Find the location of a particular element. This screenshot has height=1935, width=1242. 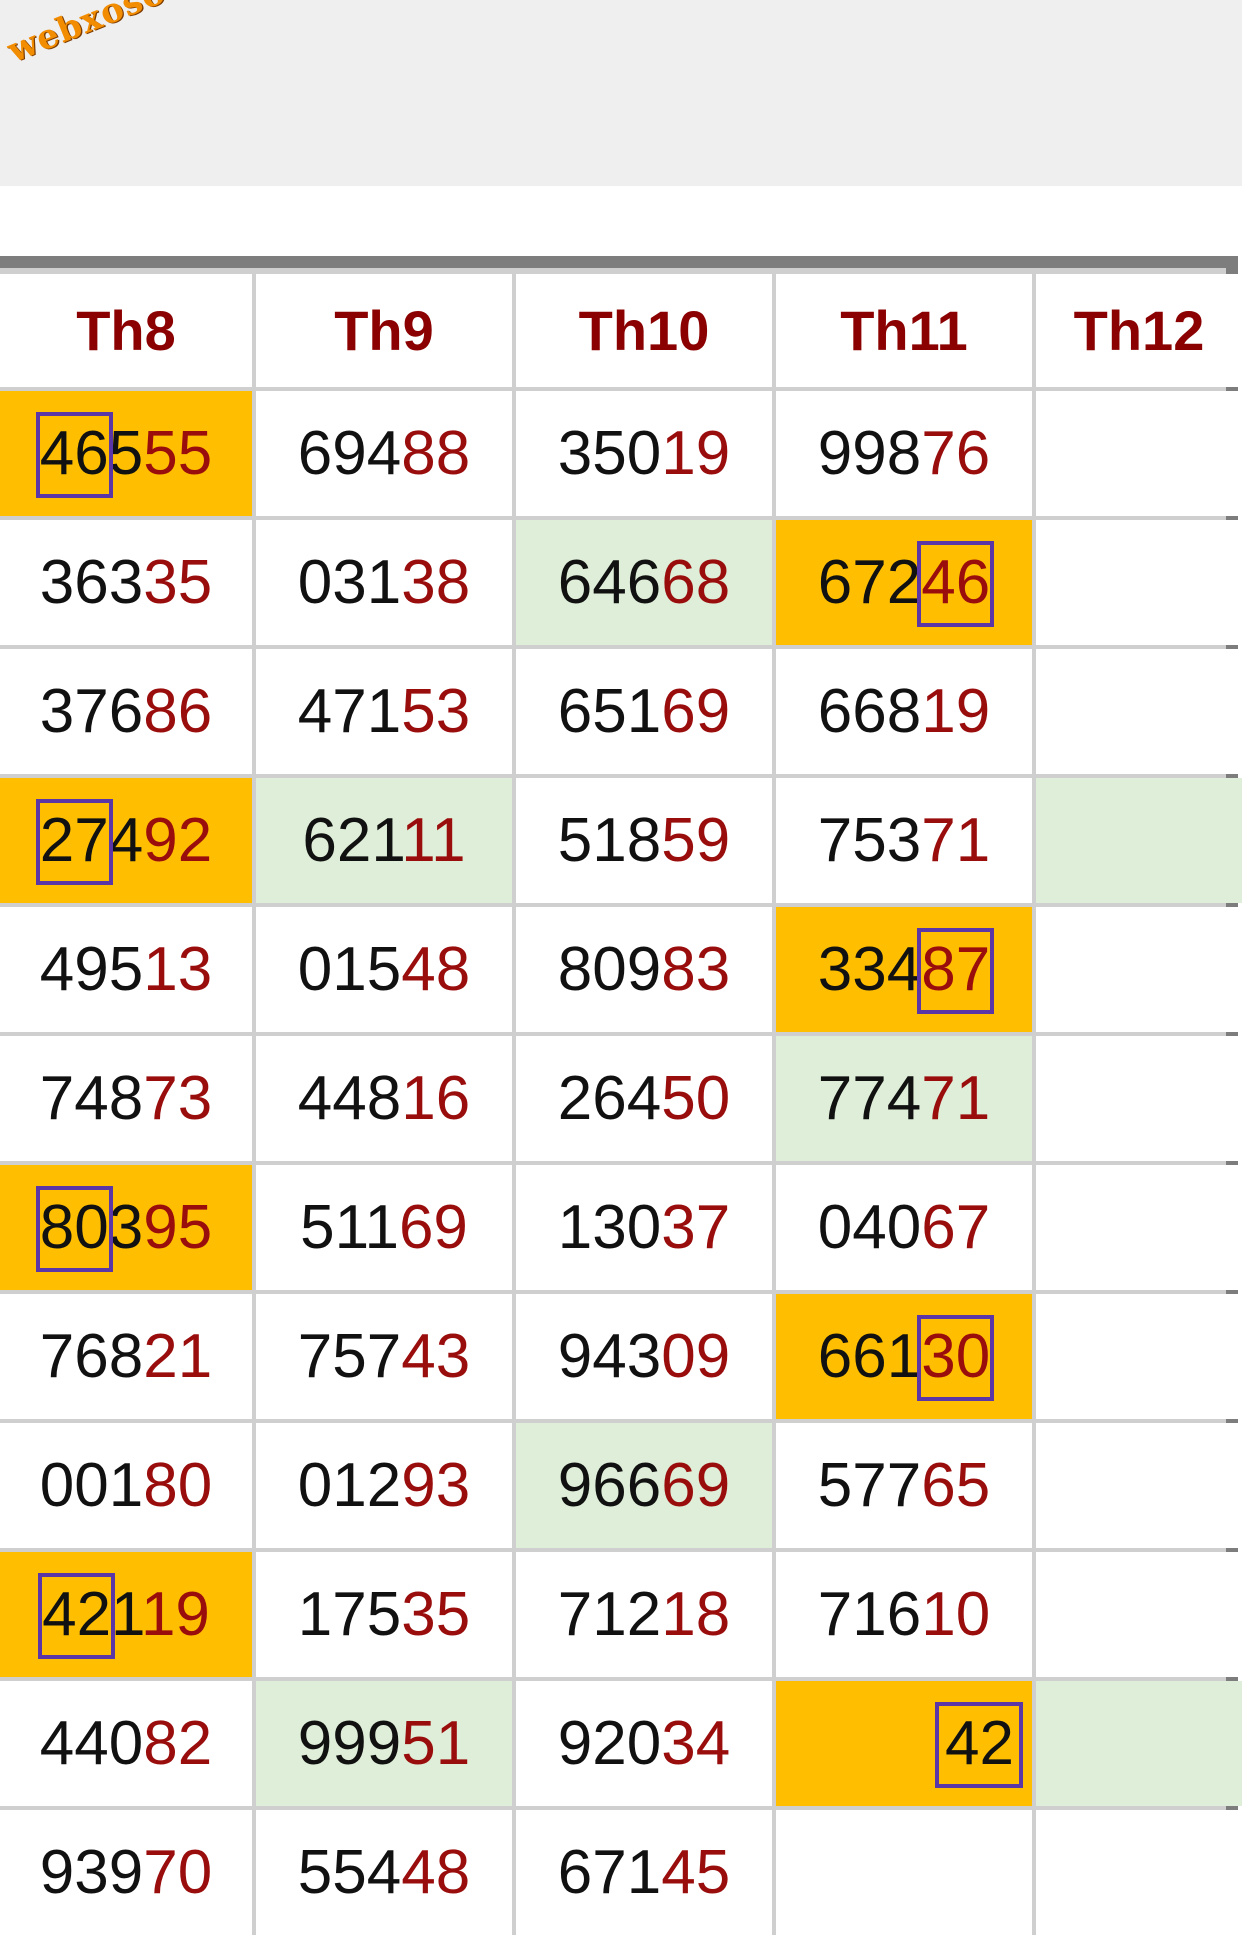

number-head: 757 is located at coordinates (349, 1356).